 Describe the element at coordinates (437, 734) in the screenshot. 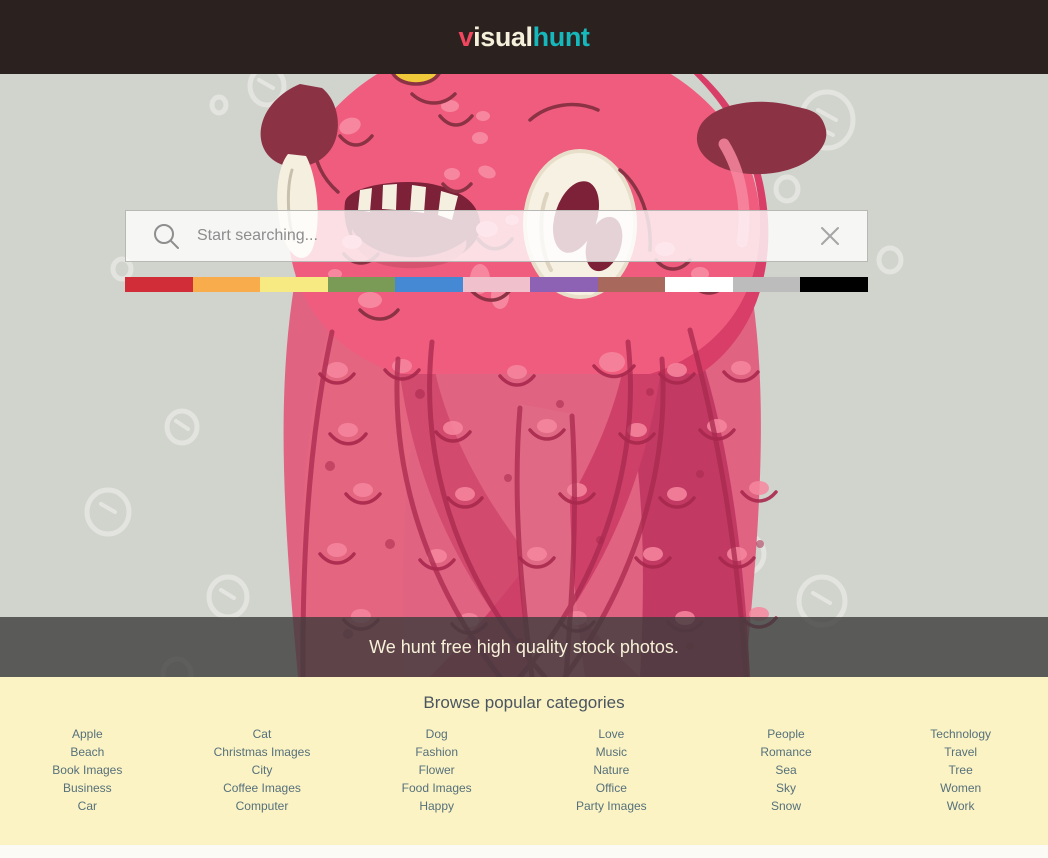

I see `category-link: Dog` at that location.